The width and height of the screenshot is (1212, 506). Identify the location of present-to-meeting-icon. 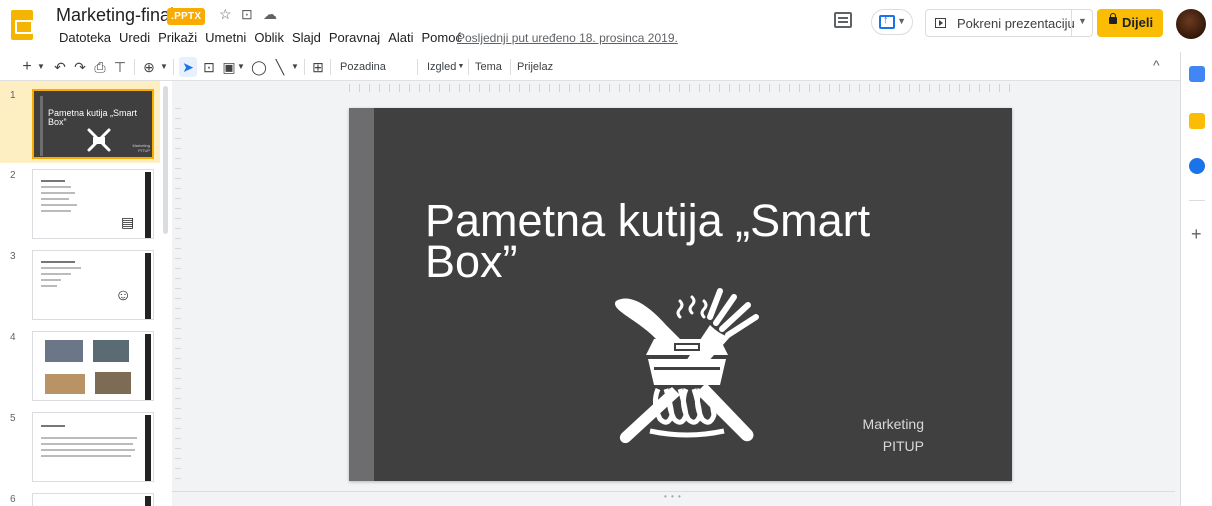
(887, 21).